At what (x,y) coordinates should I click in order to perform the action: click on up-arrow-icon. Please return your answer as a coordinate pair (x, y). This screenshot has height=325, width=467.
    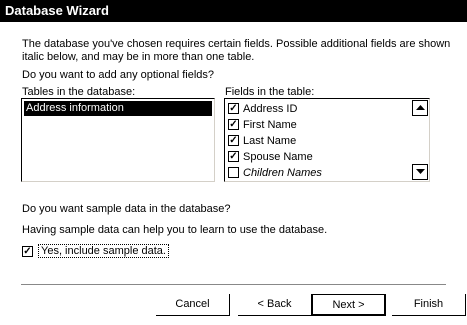
    Looking at the image, I should click on (420, 107).